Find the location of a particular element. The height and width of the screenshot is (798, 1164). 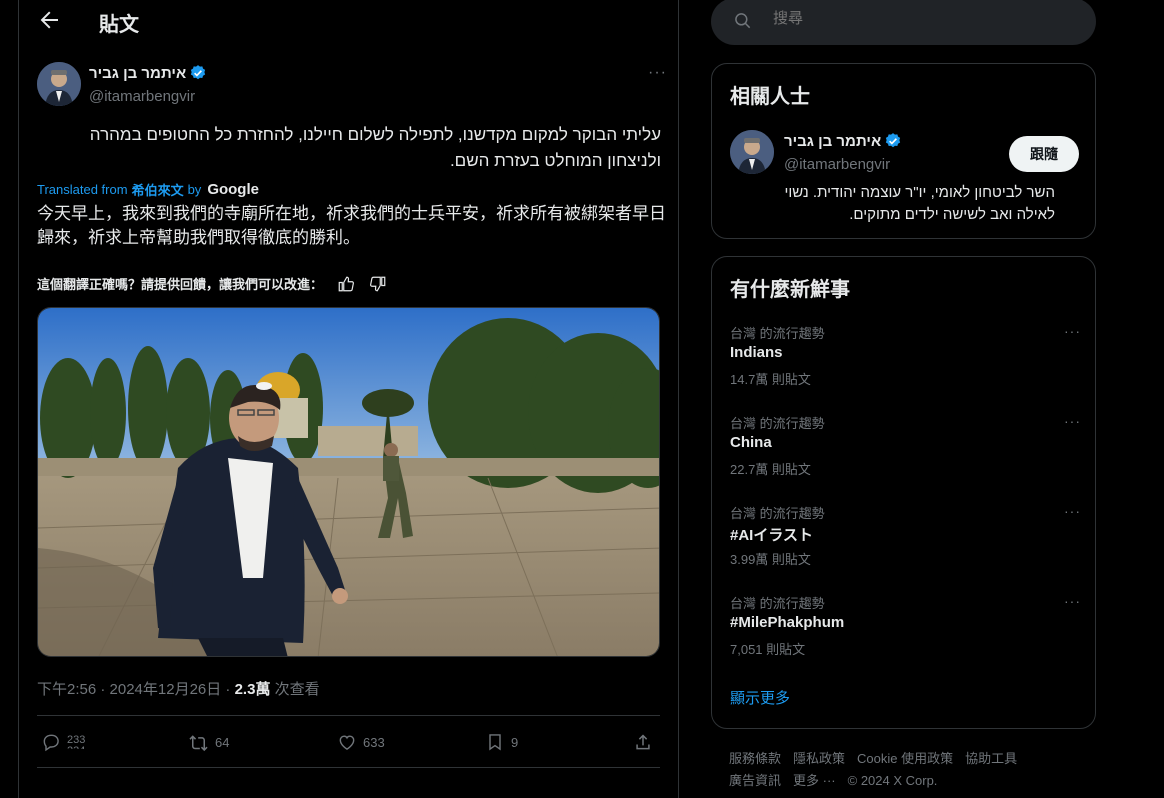

search-bar is located at coordinates (903, 22).